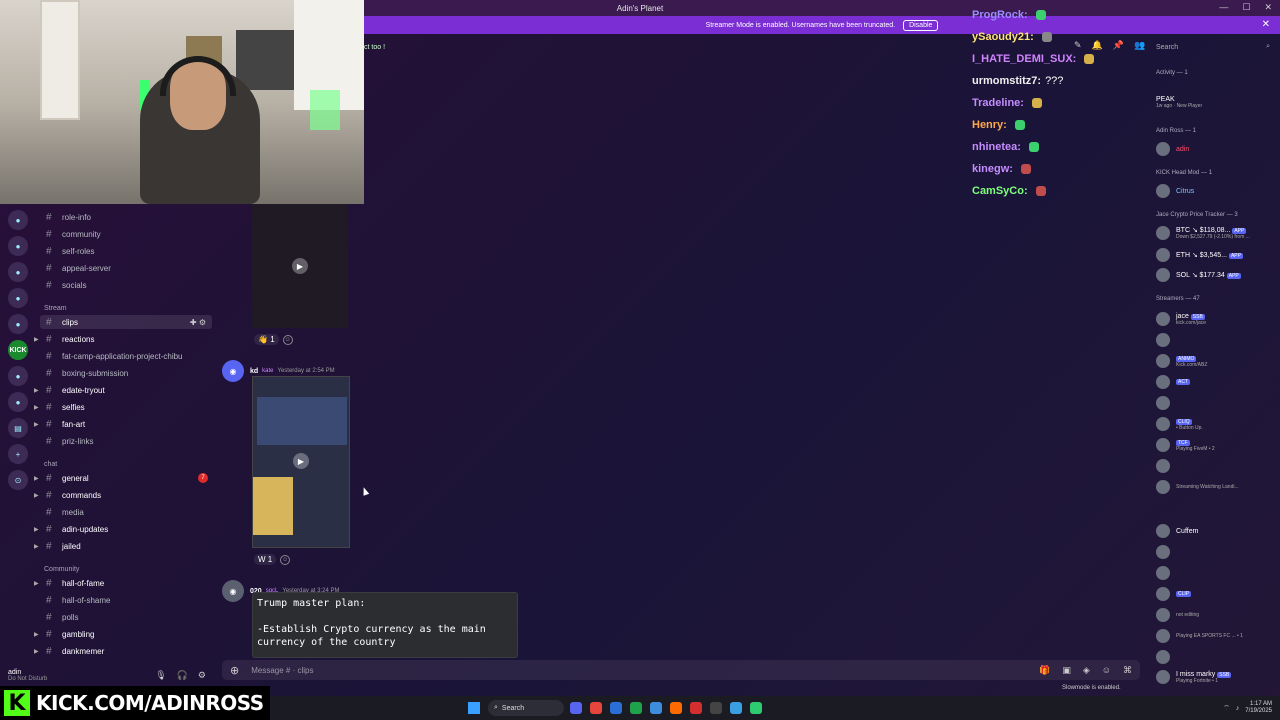 The width and height of the screenshot is (1280, 720). Describe the element at coordinates (123, 495) in the screenshot. I see `channel-item: ▶ # commands` at that location.